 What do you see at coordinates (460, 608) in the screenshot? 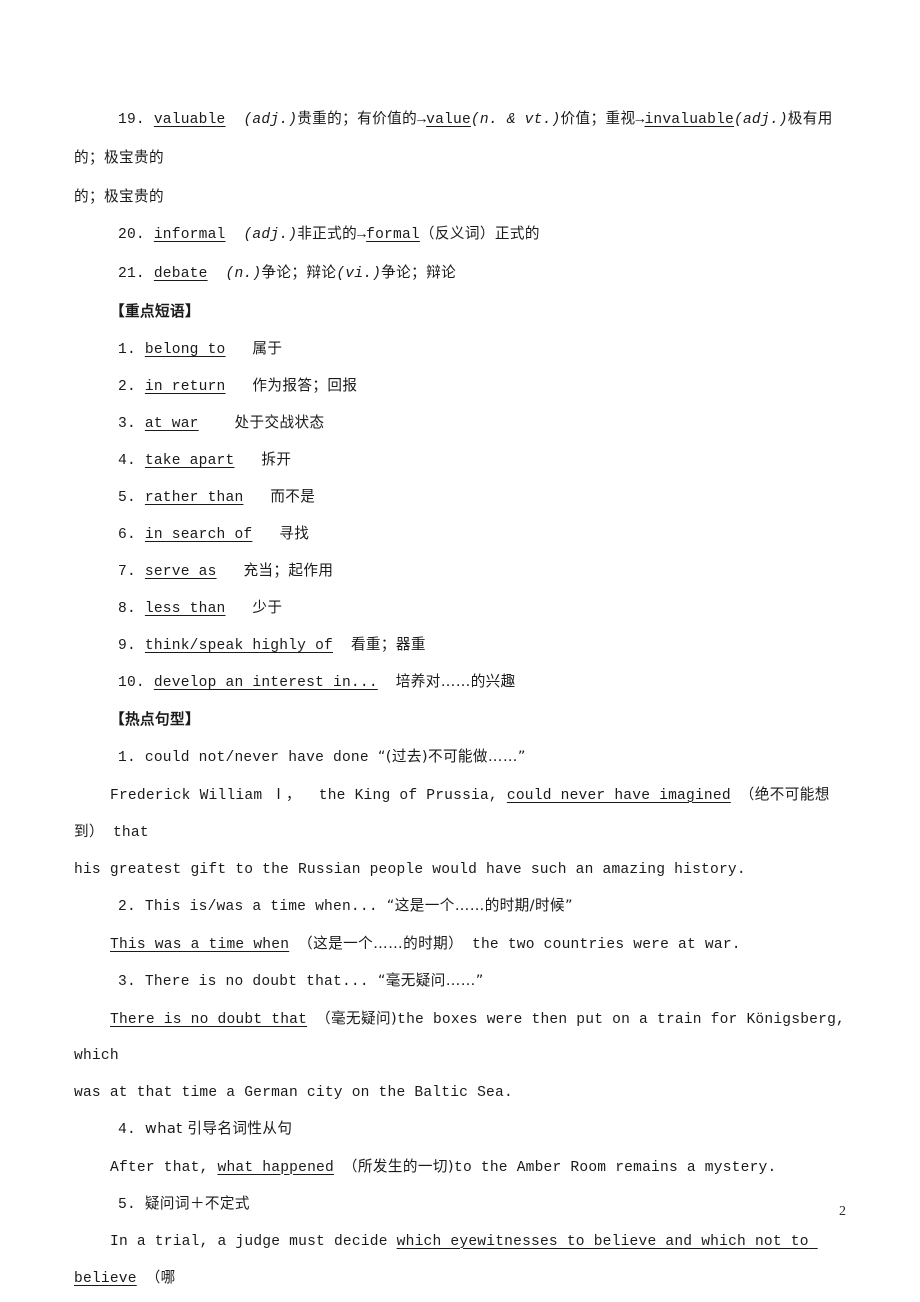
I see `phrase-item: 8. less than 少于` at bounding box center [460, 608].